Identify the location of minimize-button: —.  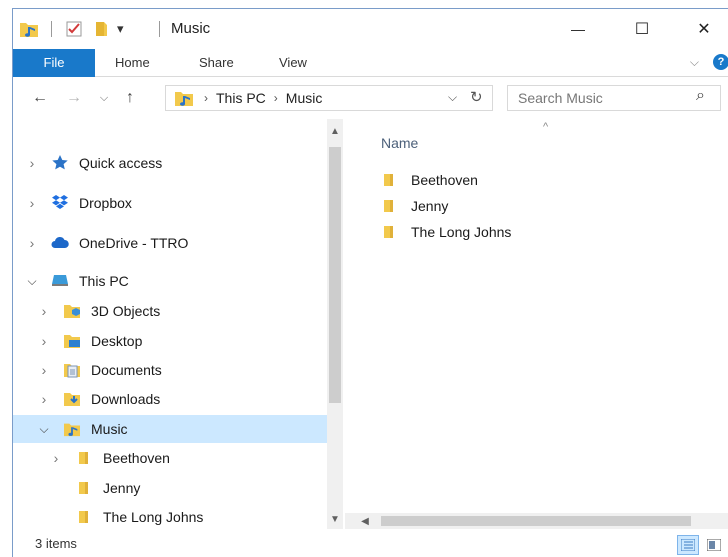
(578, 29).